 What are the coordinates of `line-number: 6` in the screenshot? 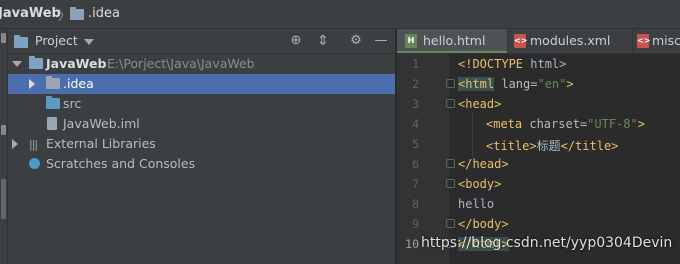 It's located at (415, 164).